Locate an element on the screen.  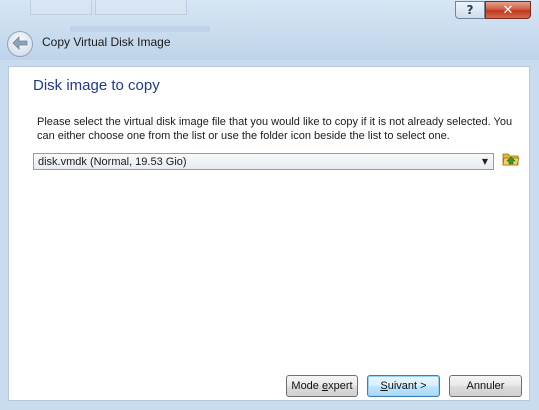
expert-mode-label-suffix: xpert is located at coordinates (340, 386).